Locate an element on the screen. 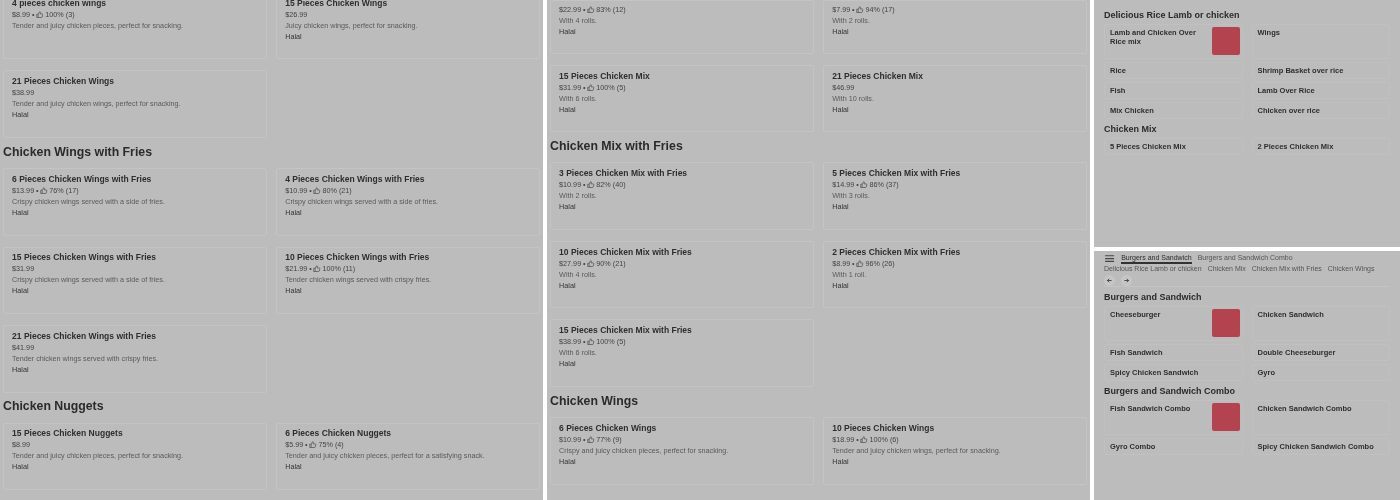 The image size is (1400, 500). section-heading: Delicious Rice Lamb or chicken is located at coordinates (1172, 15).